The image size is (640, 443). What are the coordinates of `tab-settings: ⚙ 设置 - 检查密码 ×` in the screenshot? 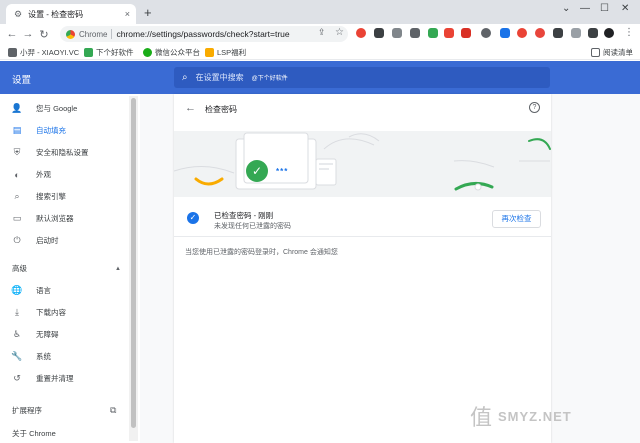 It's located at (71, 14).